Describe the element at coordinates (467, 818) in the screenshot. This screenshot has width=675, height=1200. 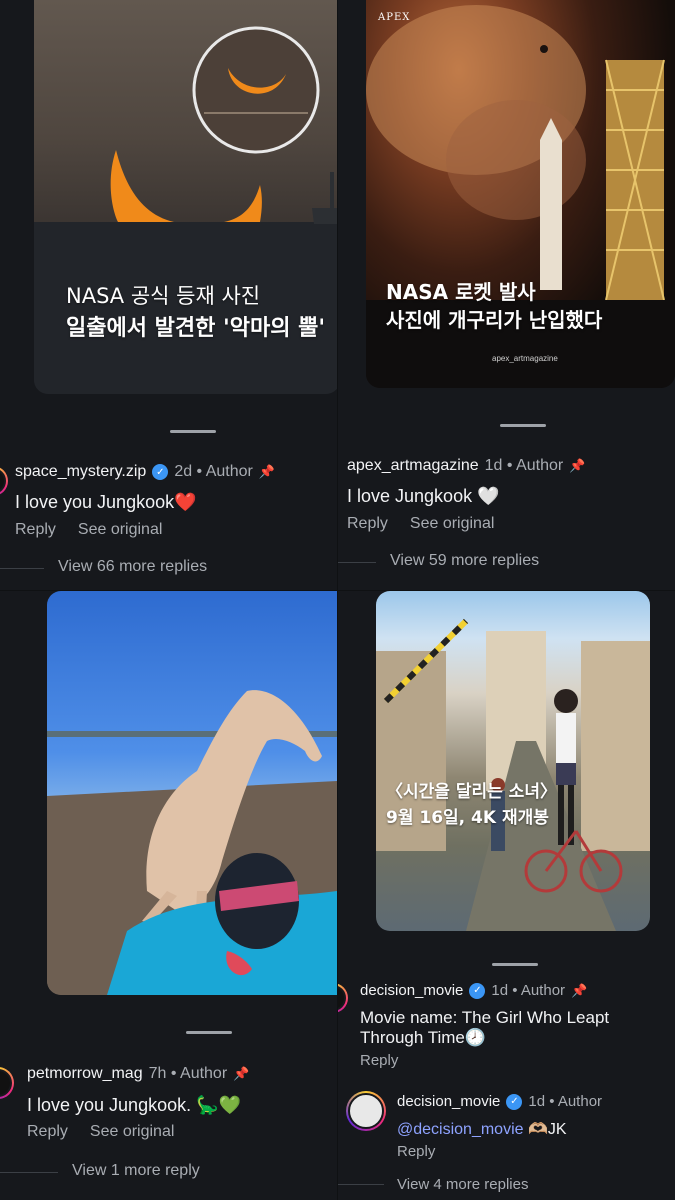
I see `image-caption-line2: 9월 16일, 4K 재개봉` at that location.